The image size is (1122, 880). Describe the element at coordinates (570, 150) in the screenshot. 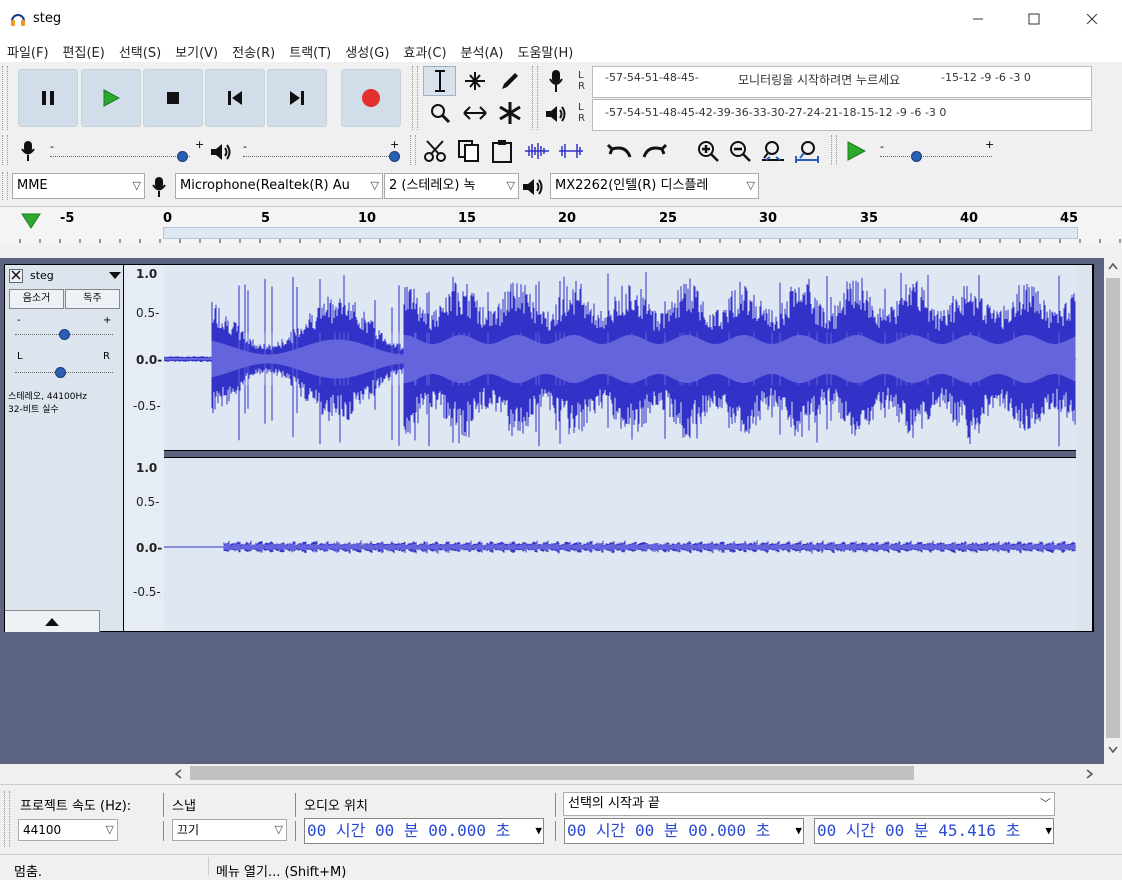

I see `silence-button` at that location.